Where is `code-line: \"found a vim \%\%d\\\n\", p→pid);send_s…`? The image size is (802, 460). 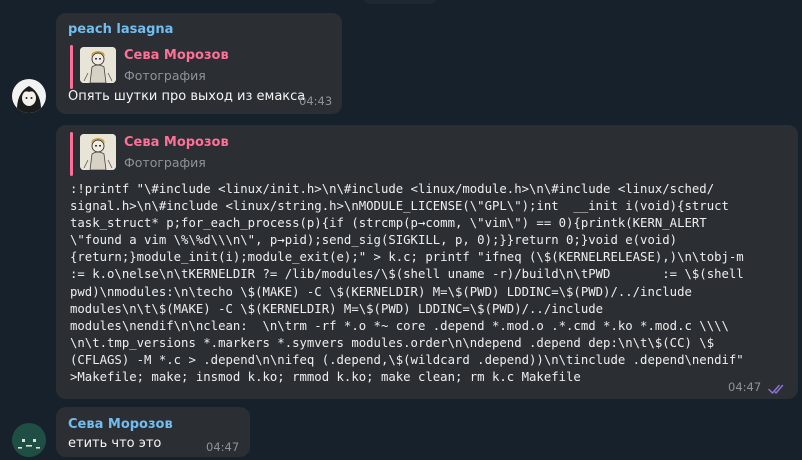 code-line: \"found a vim \%\%d\\\n\", p→pid);send_s… is located at coordinates (374, 240).